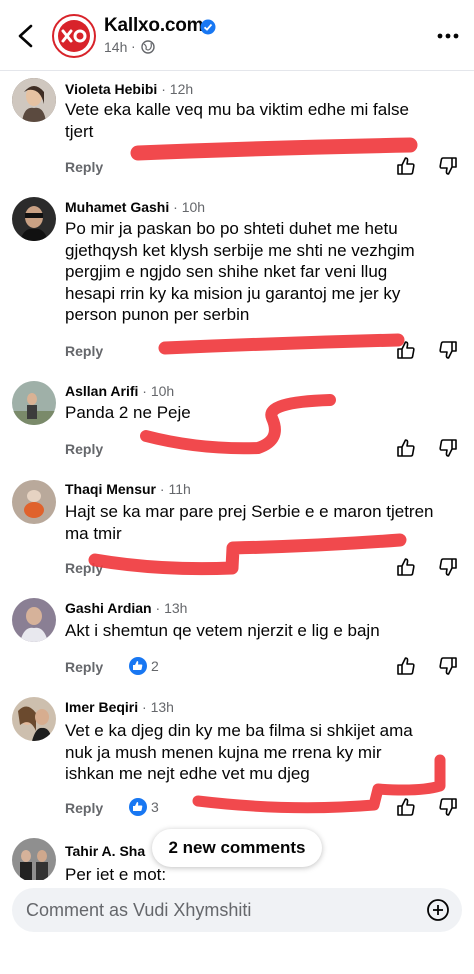 This screenshot has height=974, width=474. I want to click on plus-circle-icon, so click(438, 910).